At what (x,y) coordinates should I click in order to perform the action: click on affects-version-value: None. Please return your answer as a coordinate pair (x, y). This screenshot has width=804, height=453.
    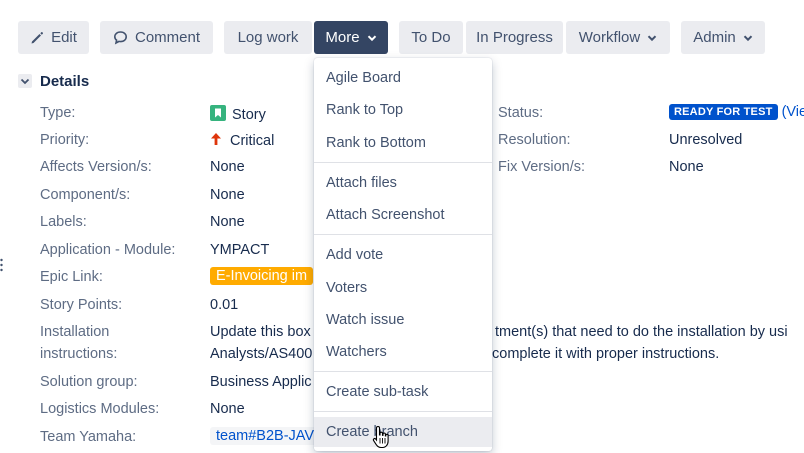
    Looking at the image, I should click on (227, 167).